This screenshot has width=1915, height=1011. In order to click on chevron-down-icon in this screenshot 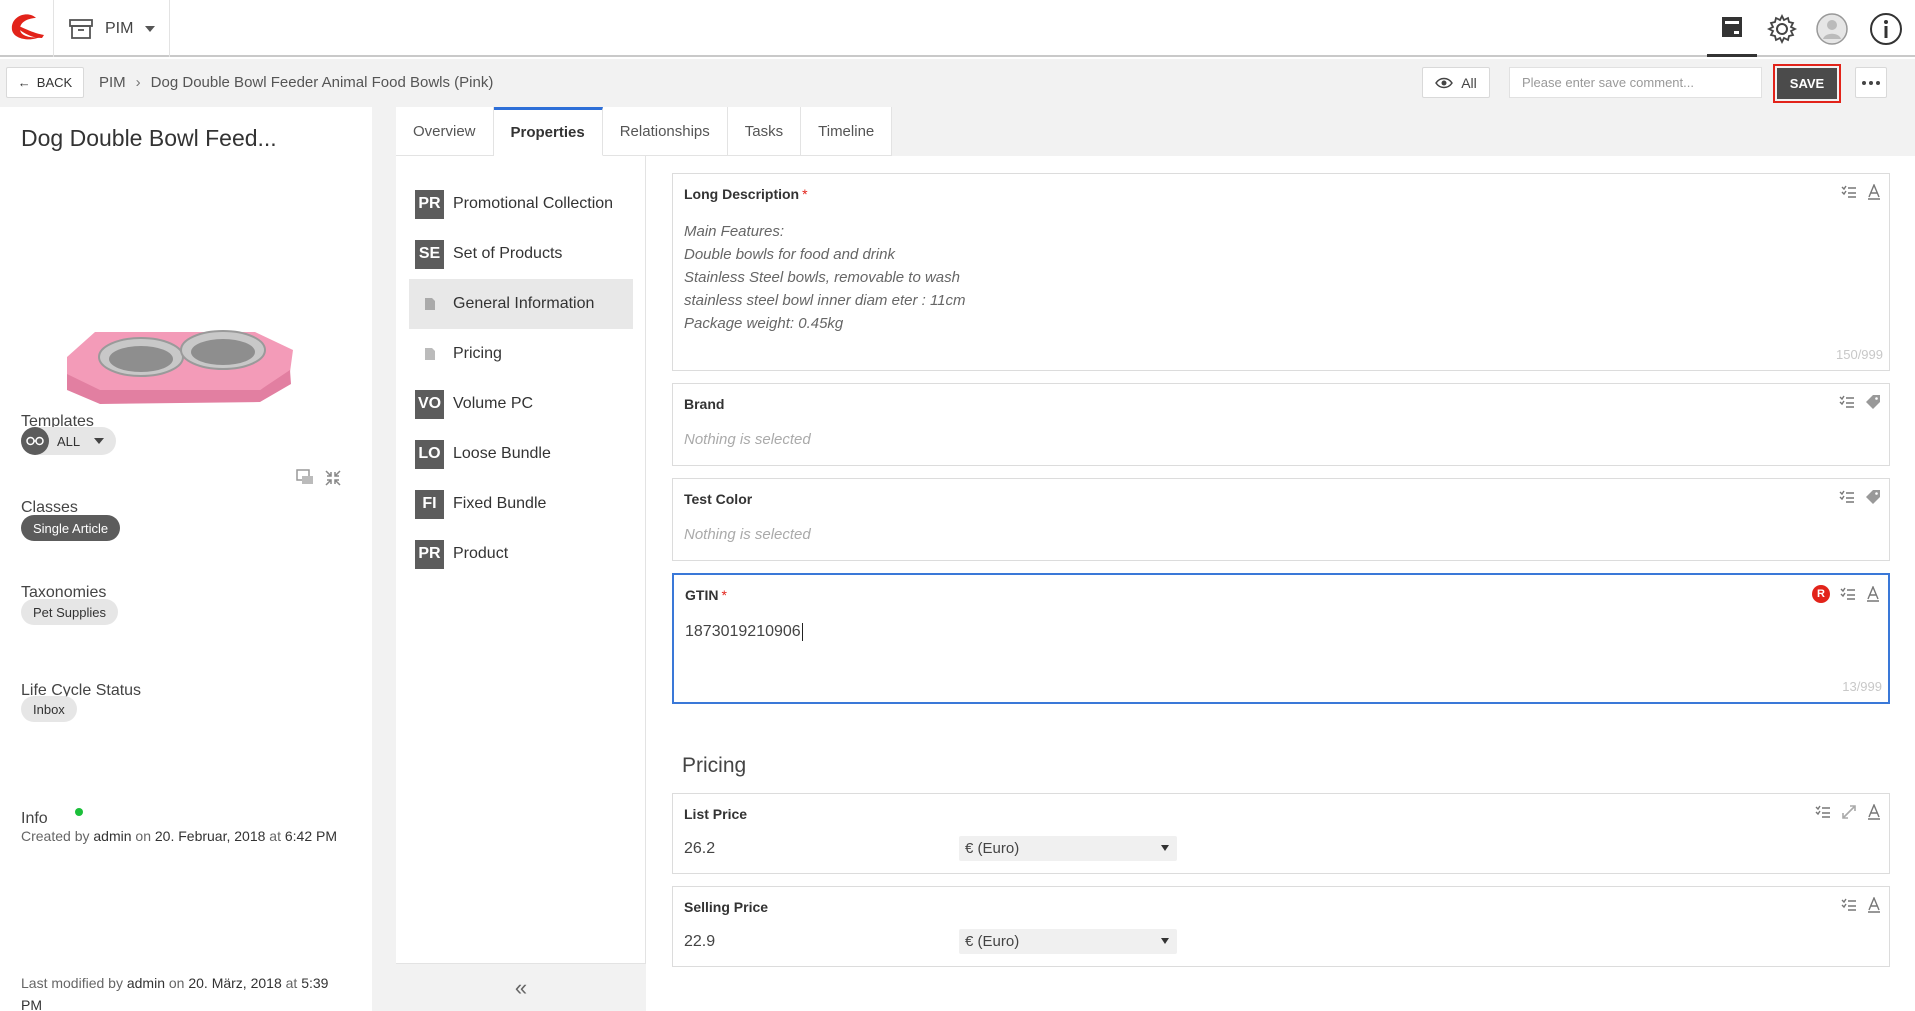, I will do `click(99, 441)`.